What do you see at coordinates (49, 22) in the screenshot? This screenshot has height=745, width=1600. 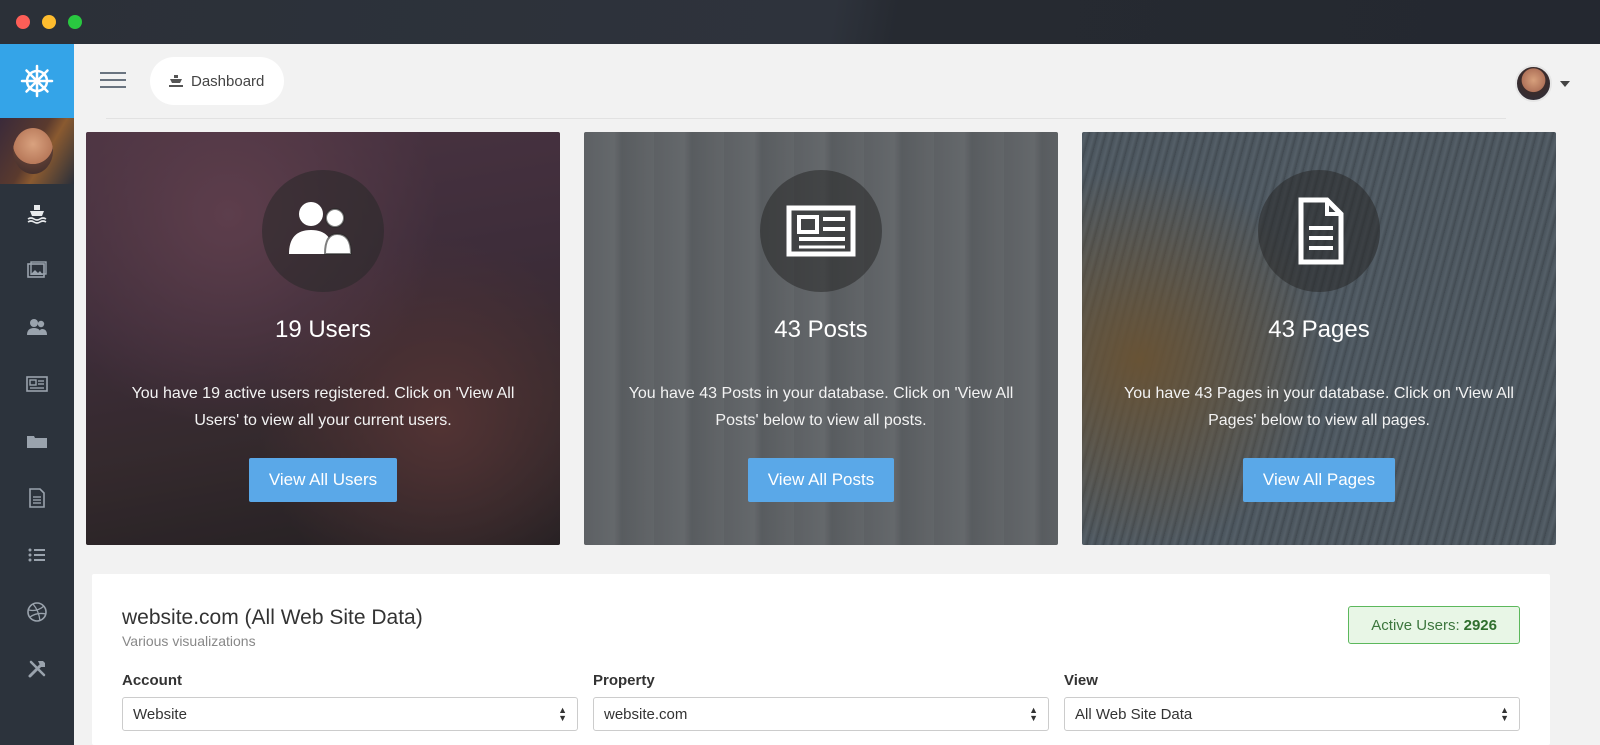 I see `minimize-window-button` at bounding box center [49, 22].